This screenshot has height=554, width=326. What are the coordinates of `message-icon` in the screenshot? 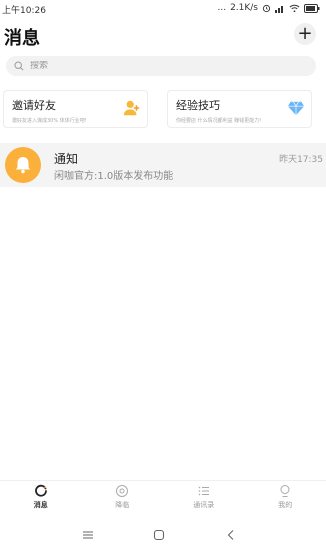 It's located at (40, 490).